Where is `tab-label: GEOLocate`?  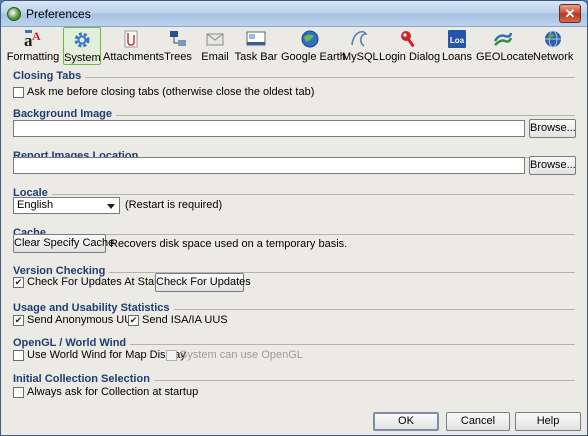
tab-label: GEOLocate is located at coordinates (505, 57).